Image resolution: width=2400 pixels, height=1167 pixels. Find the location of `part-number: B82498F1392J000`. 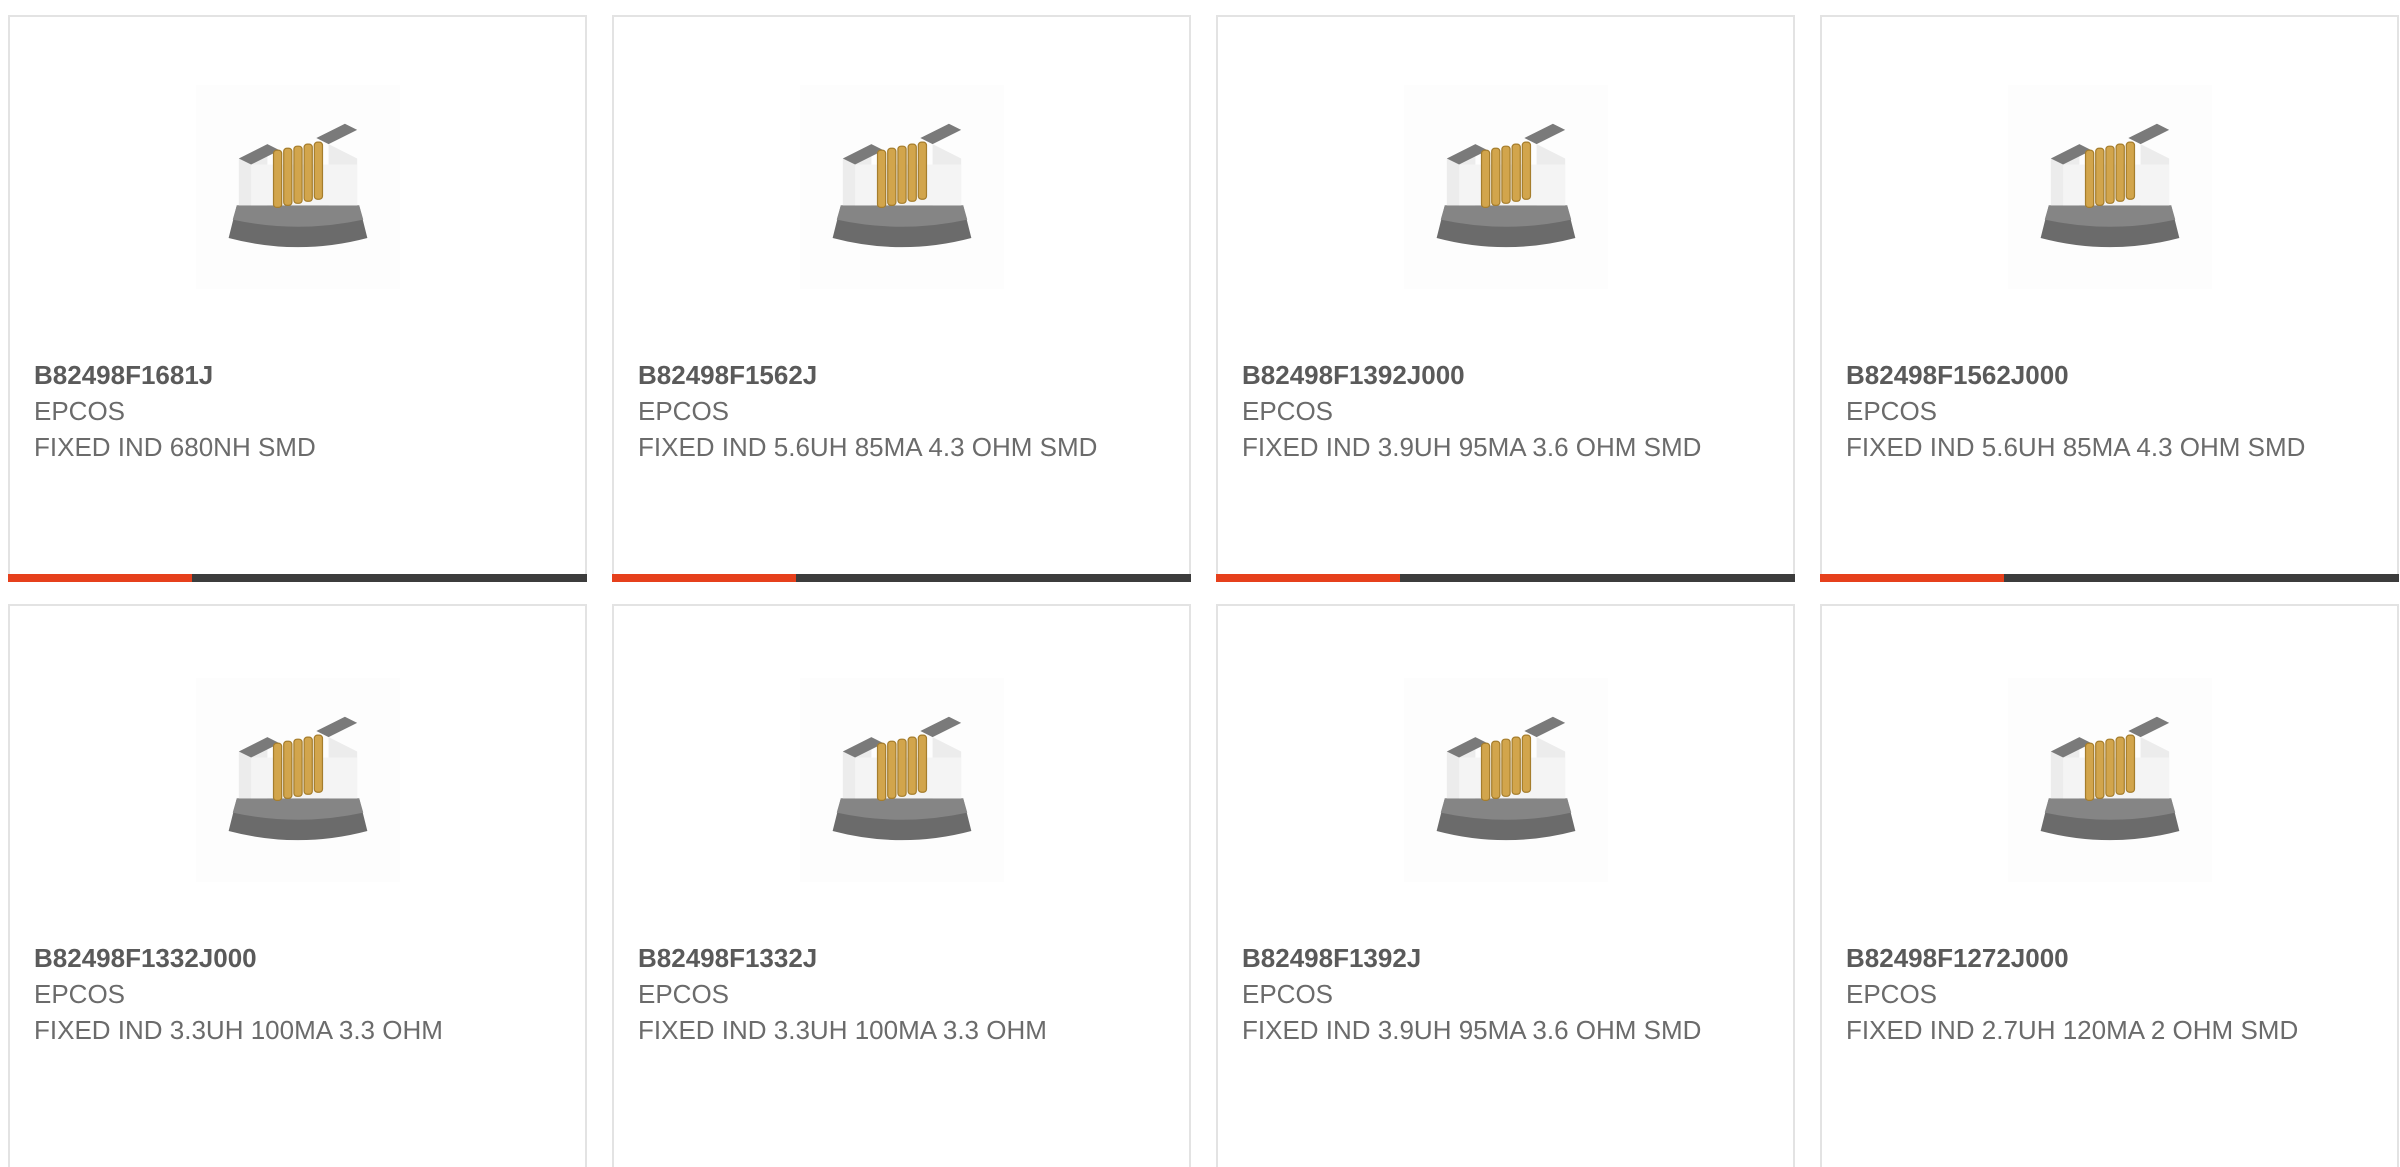

part-number: B82498F1392J000 is located at coordinates (1502, 375).